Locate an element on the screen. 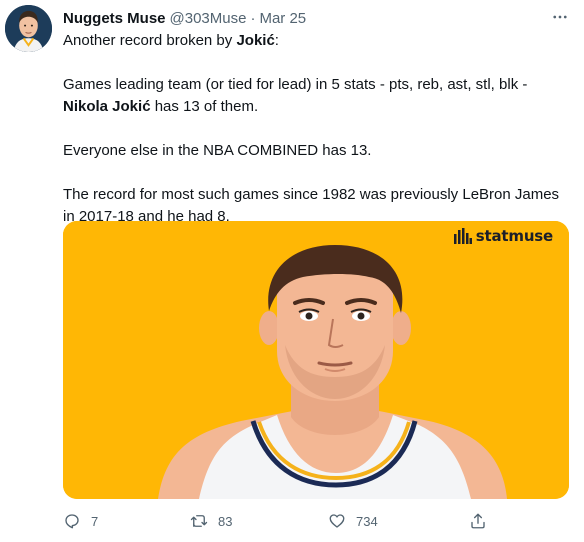  statmuse-brand: statmuse is located at coordinates (503, 236).